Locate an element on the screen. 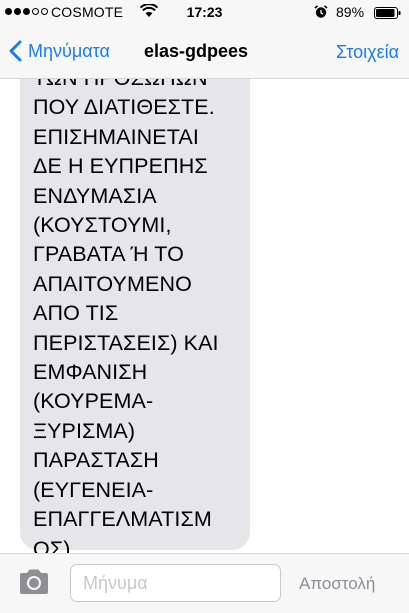 This screenshot has width=409, height=613. message-line: ΕΜΦΑΝΙΣΗ is located at coordinates (90, 372).